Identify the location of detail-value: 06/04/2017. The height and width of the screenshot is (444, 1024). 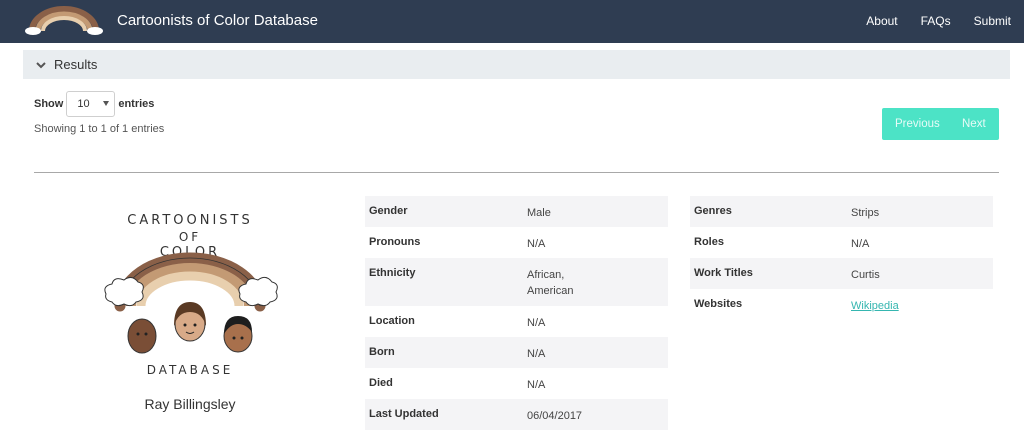
(555, 416).